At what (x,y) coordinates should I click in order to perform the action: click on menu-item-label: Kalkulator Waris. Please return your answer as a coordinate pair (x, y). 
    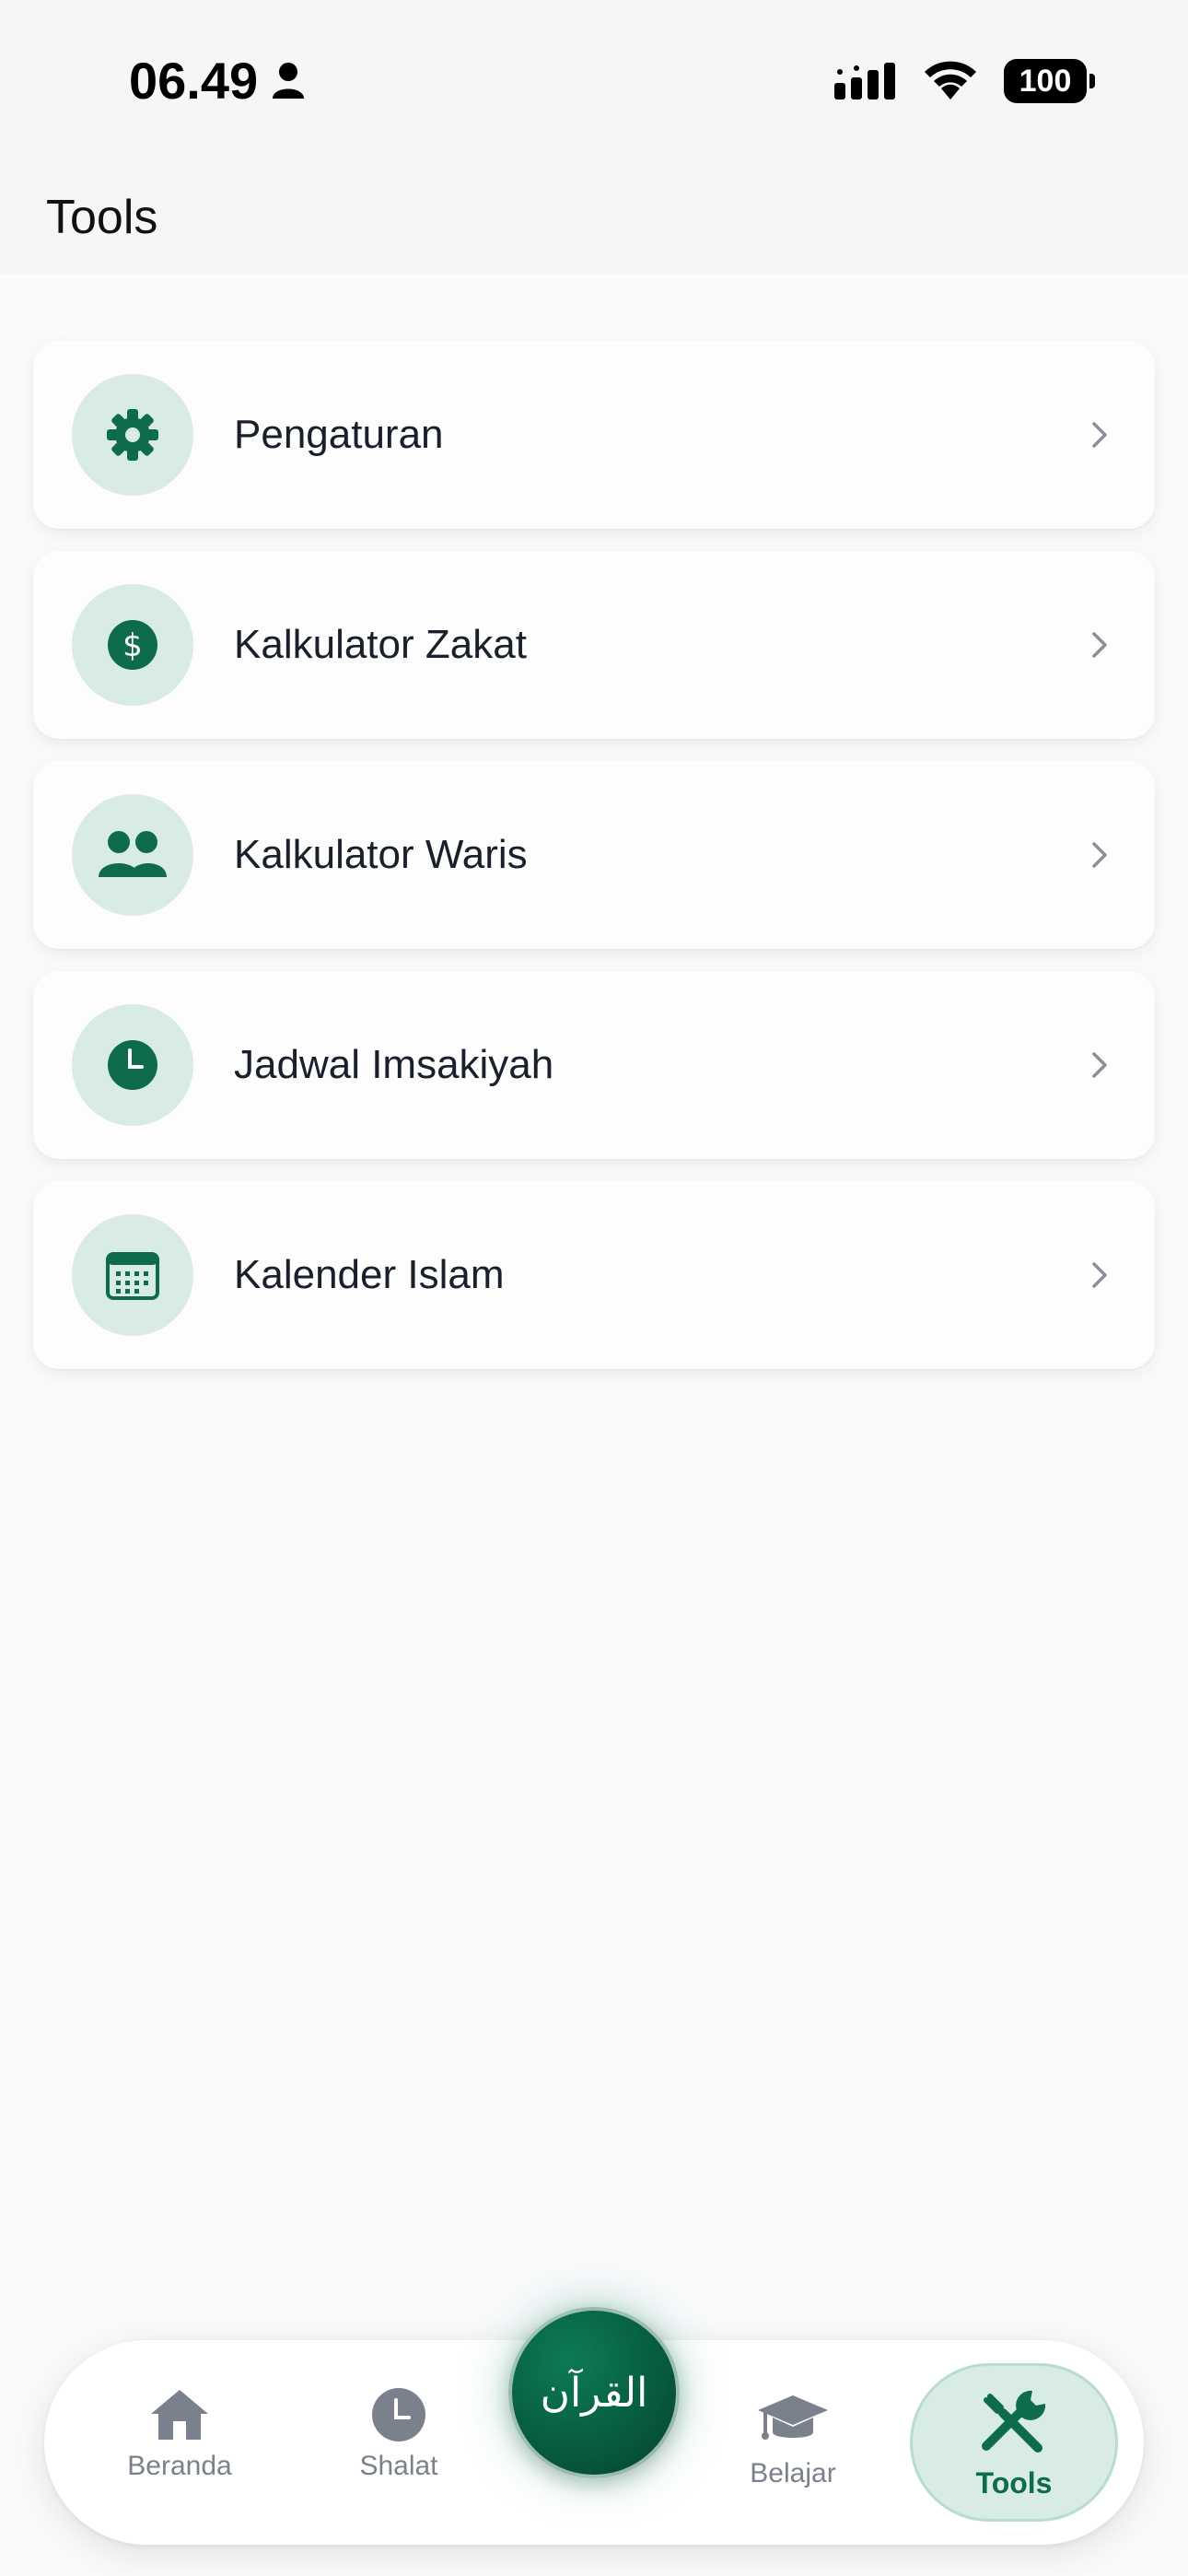
    Looking at the image, I should click on (381, 854).